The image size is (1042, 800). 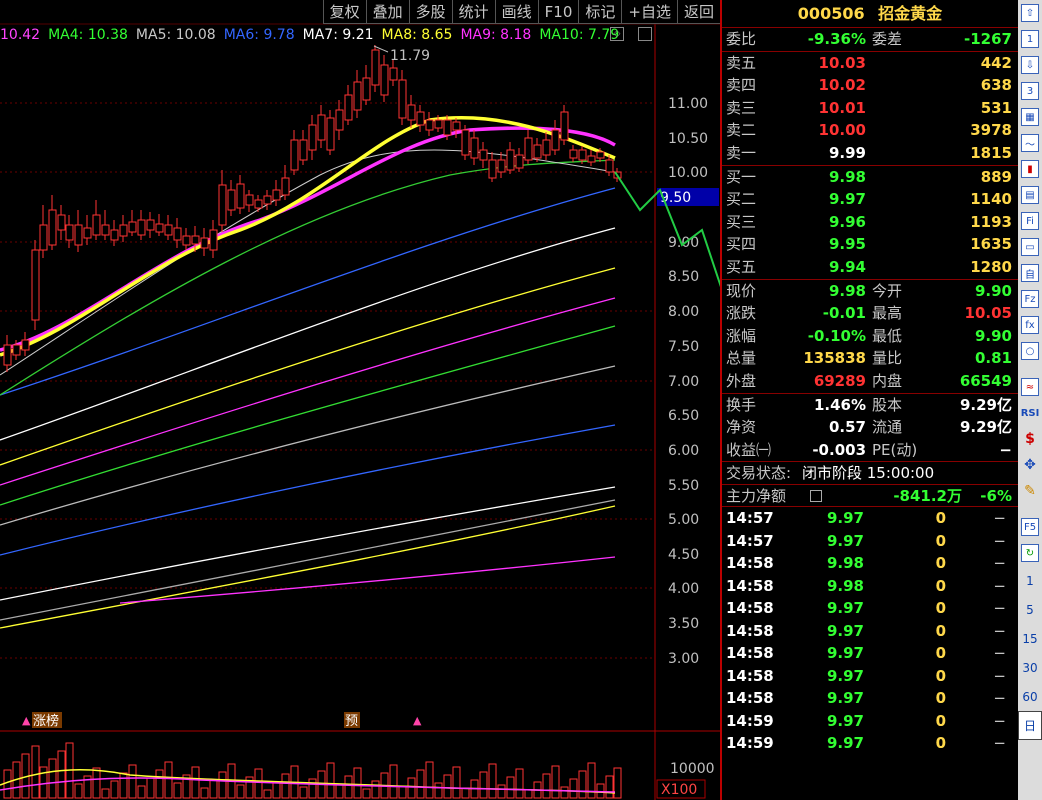 I want to click on buy-order-row: 买二 9.97 1140, so click(x=870, y=199).